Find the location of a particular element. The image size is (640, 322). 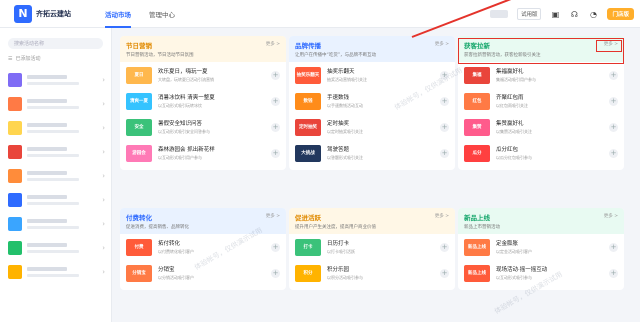

activity-row: 付费 拓付转化 以付费转化吸引客户 + is located at coordinates (203, 247).